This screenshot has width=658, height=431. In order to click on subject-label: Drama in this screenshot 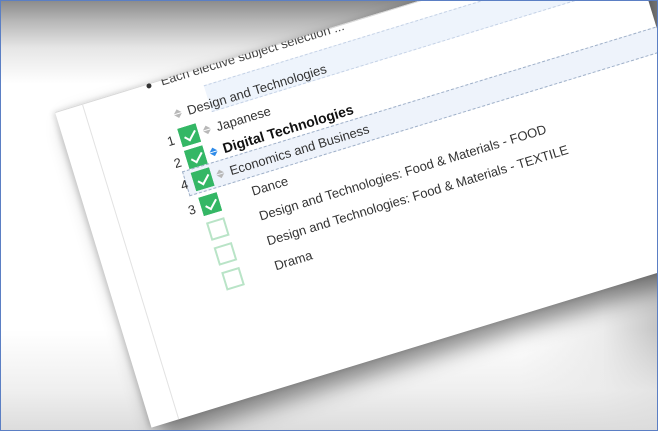, I will do `click(293, 259)`.